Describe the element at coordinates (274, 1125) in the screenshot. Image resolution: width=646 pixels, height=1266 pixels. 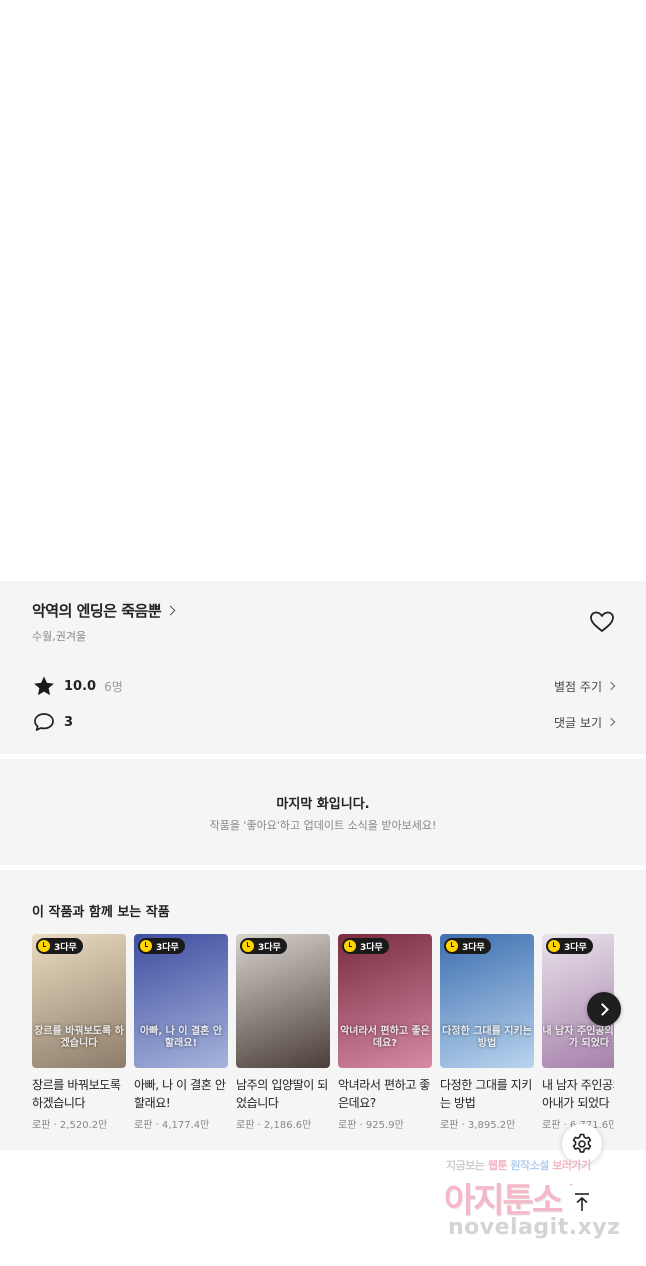
I see `card-meta: 로판 · 2,186.6만` at that location.